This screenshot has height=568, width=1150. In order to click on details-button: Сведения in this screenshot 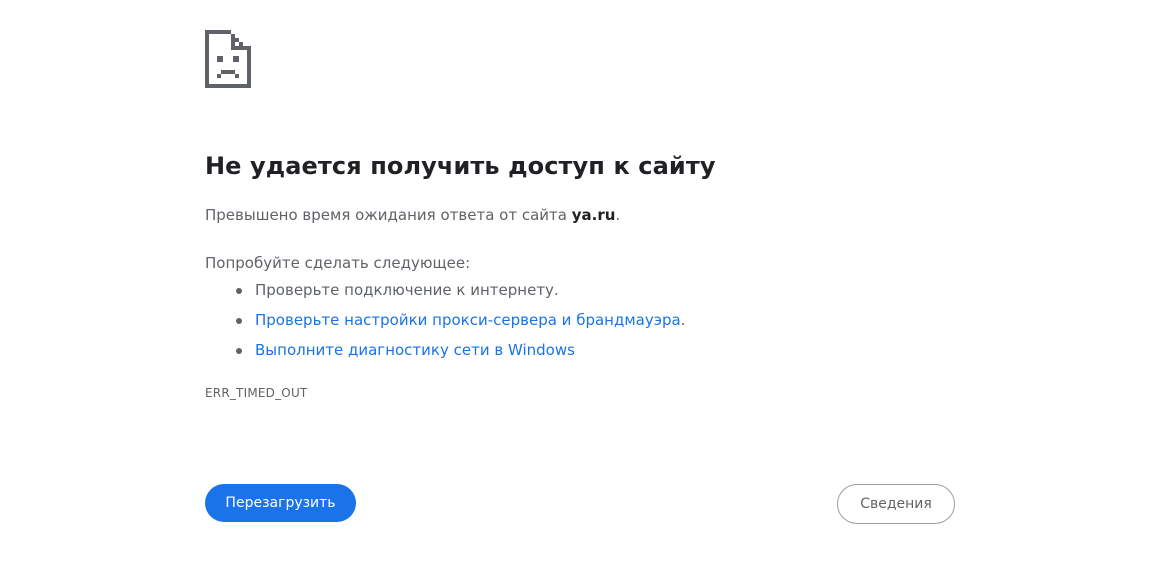, I will do `click(896, 504)`.